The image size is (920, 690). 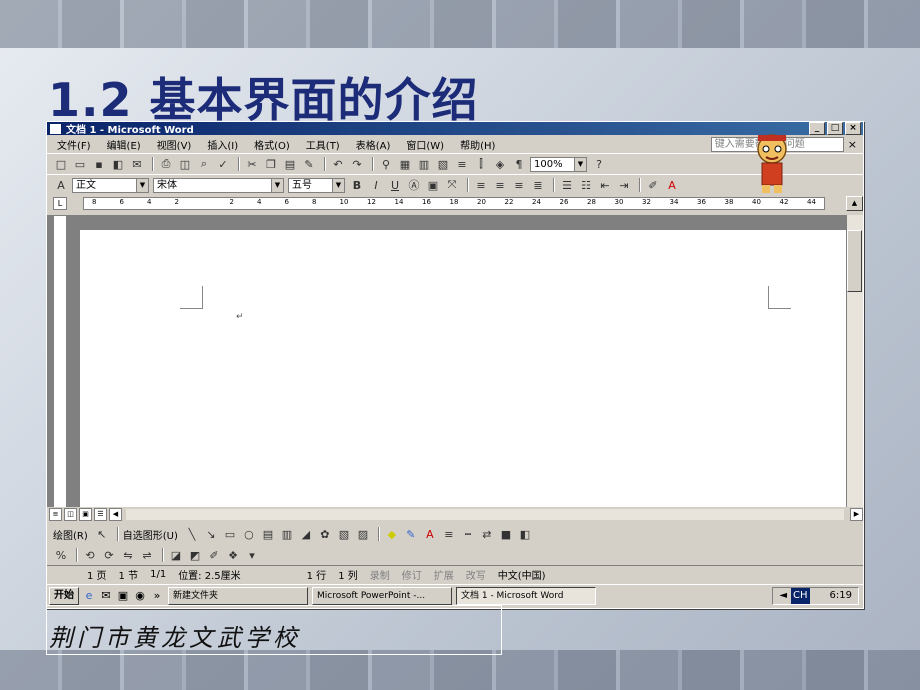 I want to click on horizontal-scroll-track, so click(x=485, y=514).